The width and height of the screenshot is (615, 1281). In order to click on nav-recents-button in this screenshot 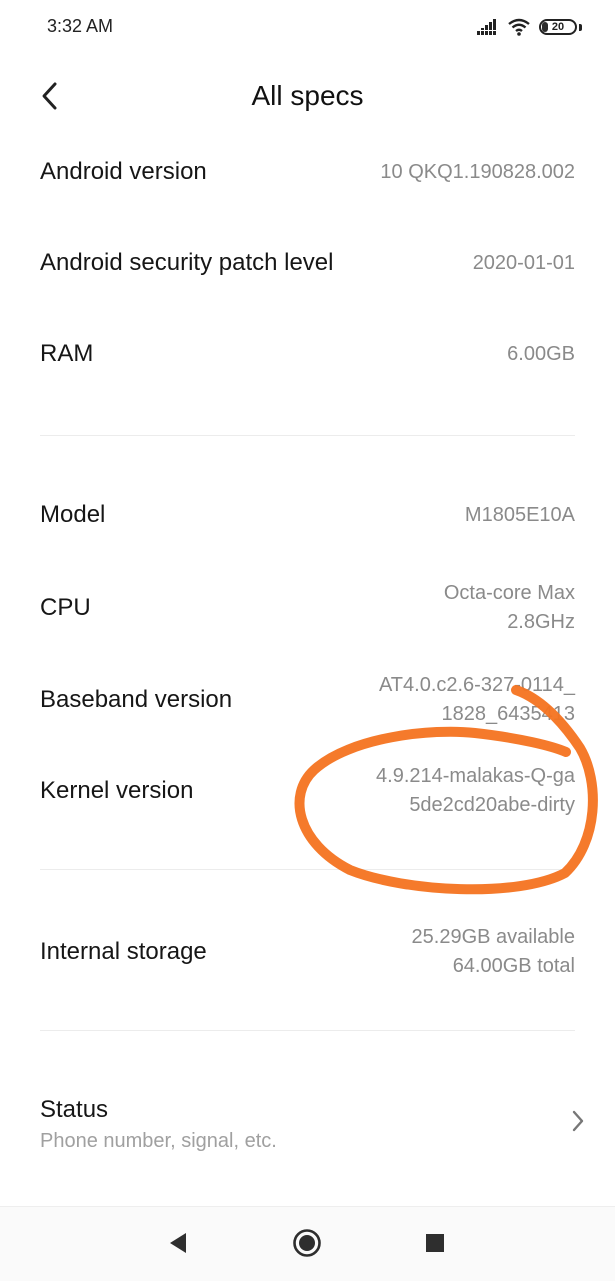, I will do `click(435, 1245)`.